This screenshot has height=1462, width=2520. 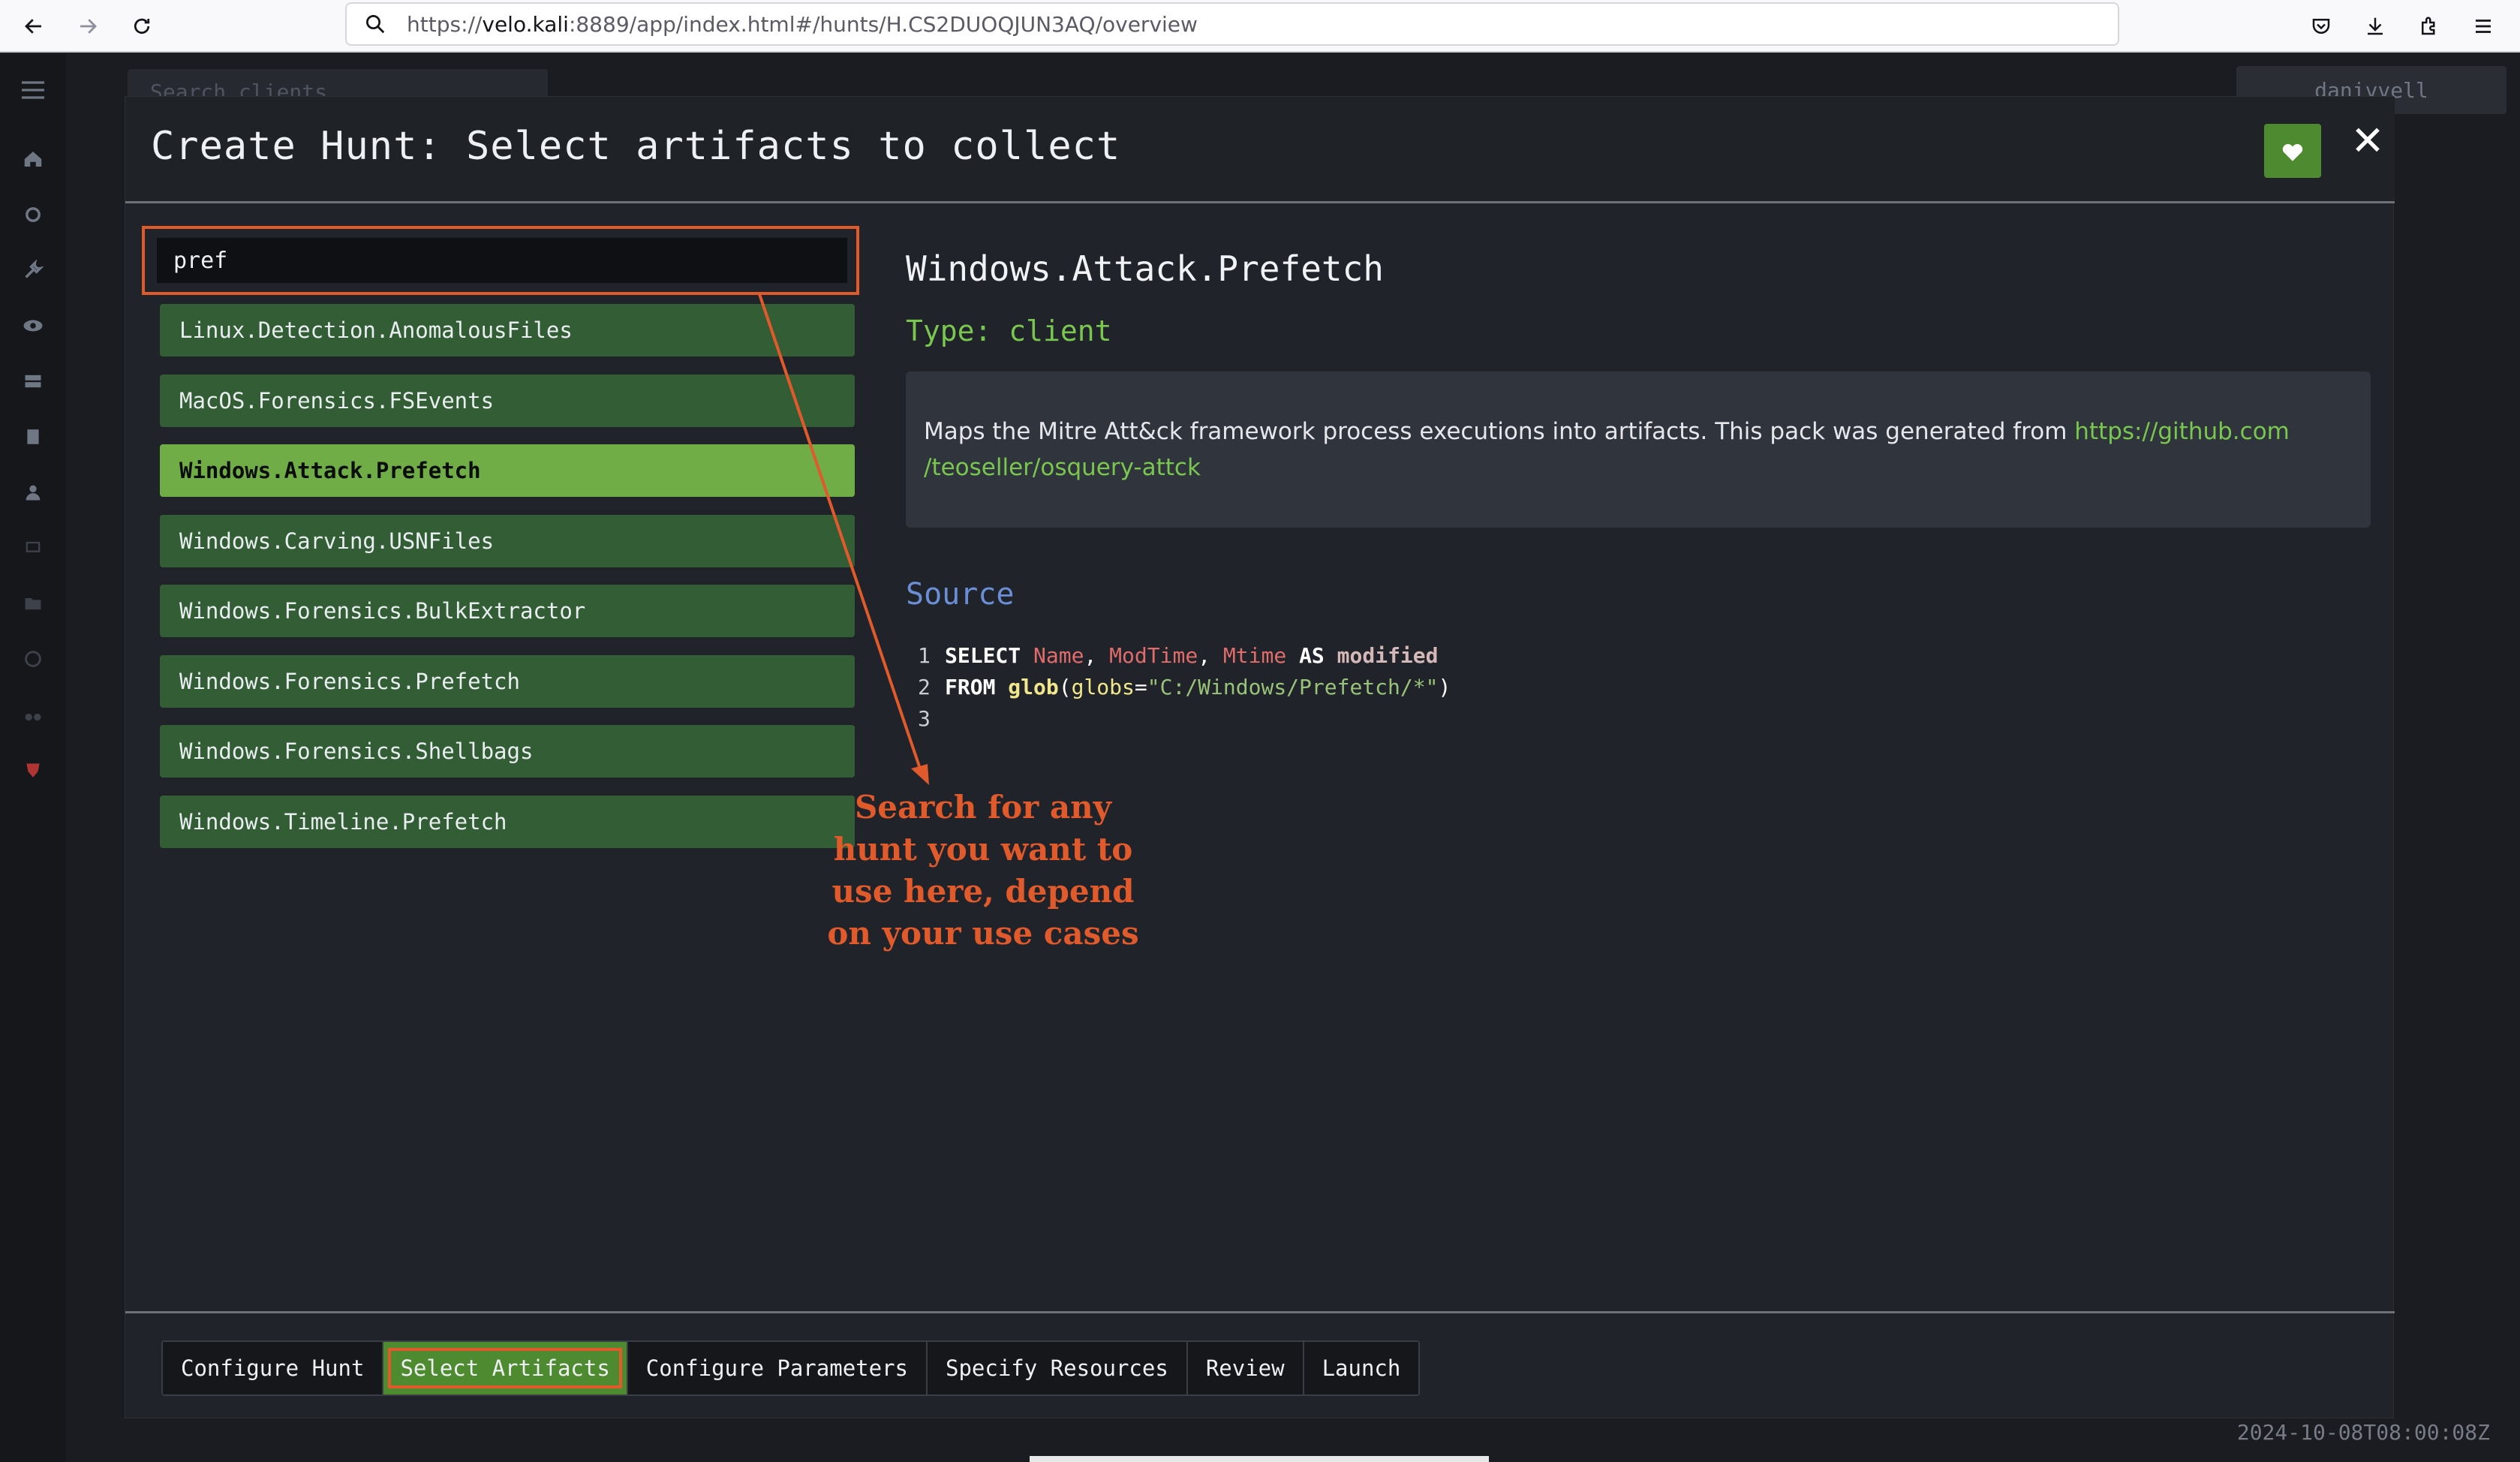 What do you see at coordinates (33, 492) in the screenshot?
I see `user-icon` at bounding box center [33, 492].